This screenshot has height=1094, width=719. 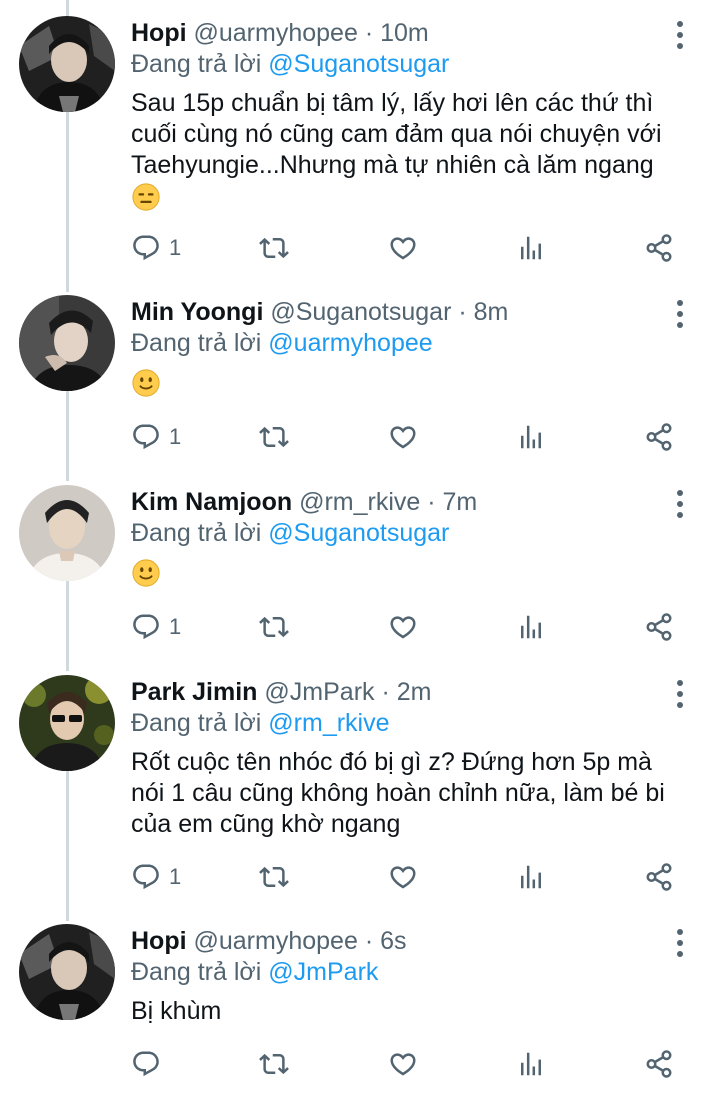 What do you see at coordinates (460, 502) in the screenshot?
I see `timestamp: 7m` at bounding box center [460, 502].